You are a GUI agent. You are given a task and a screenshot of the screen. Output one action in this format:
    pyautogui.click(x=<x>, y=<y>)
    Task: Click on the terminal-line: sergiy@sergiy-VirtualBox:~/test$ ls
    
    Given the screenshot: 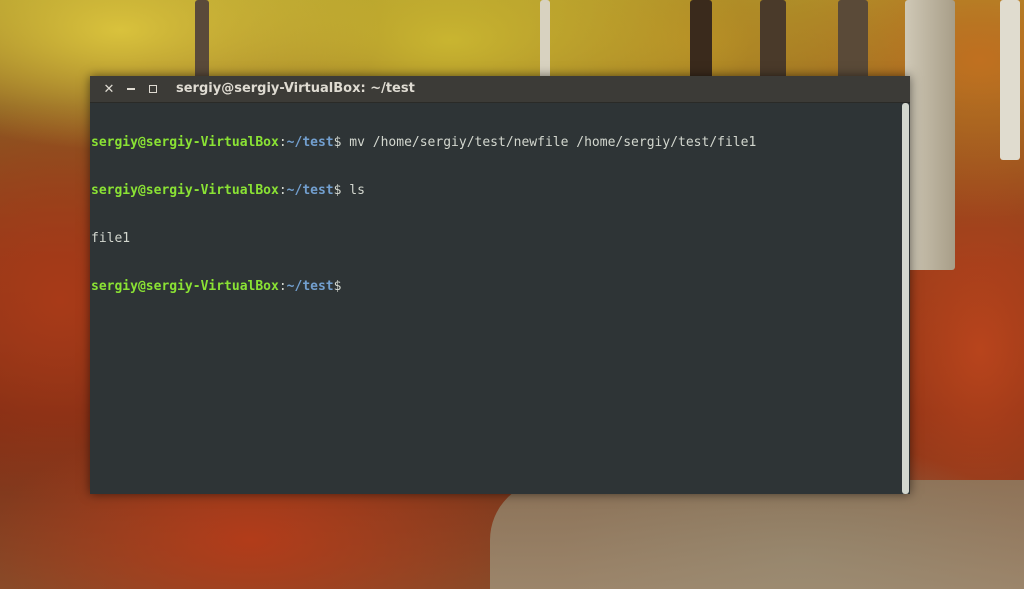 What is the action you would take?
    pyautogui.click(x=495, y=191)
    